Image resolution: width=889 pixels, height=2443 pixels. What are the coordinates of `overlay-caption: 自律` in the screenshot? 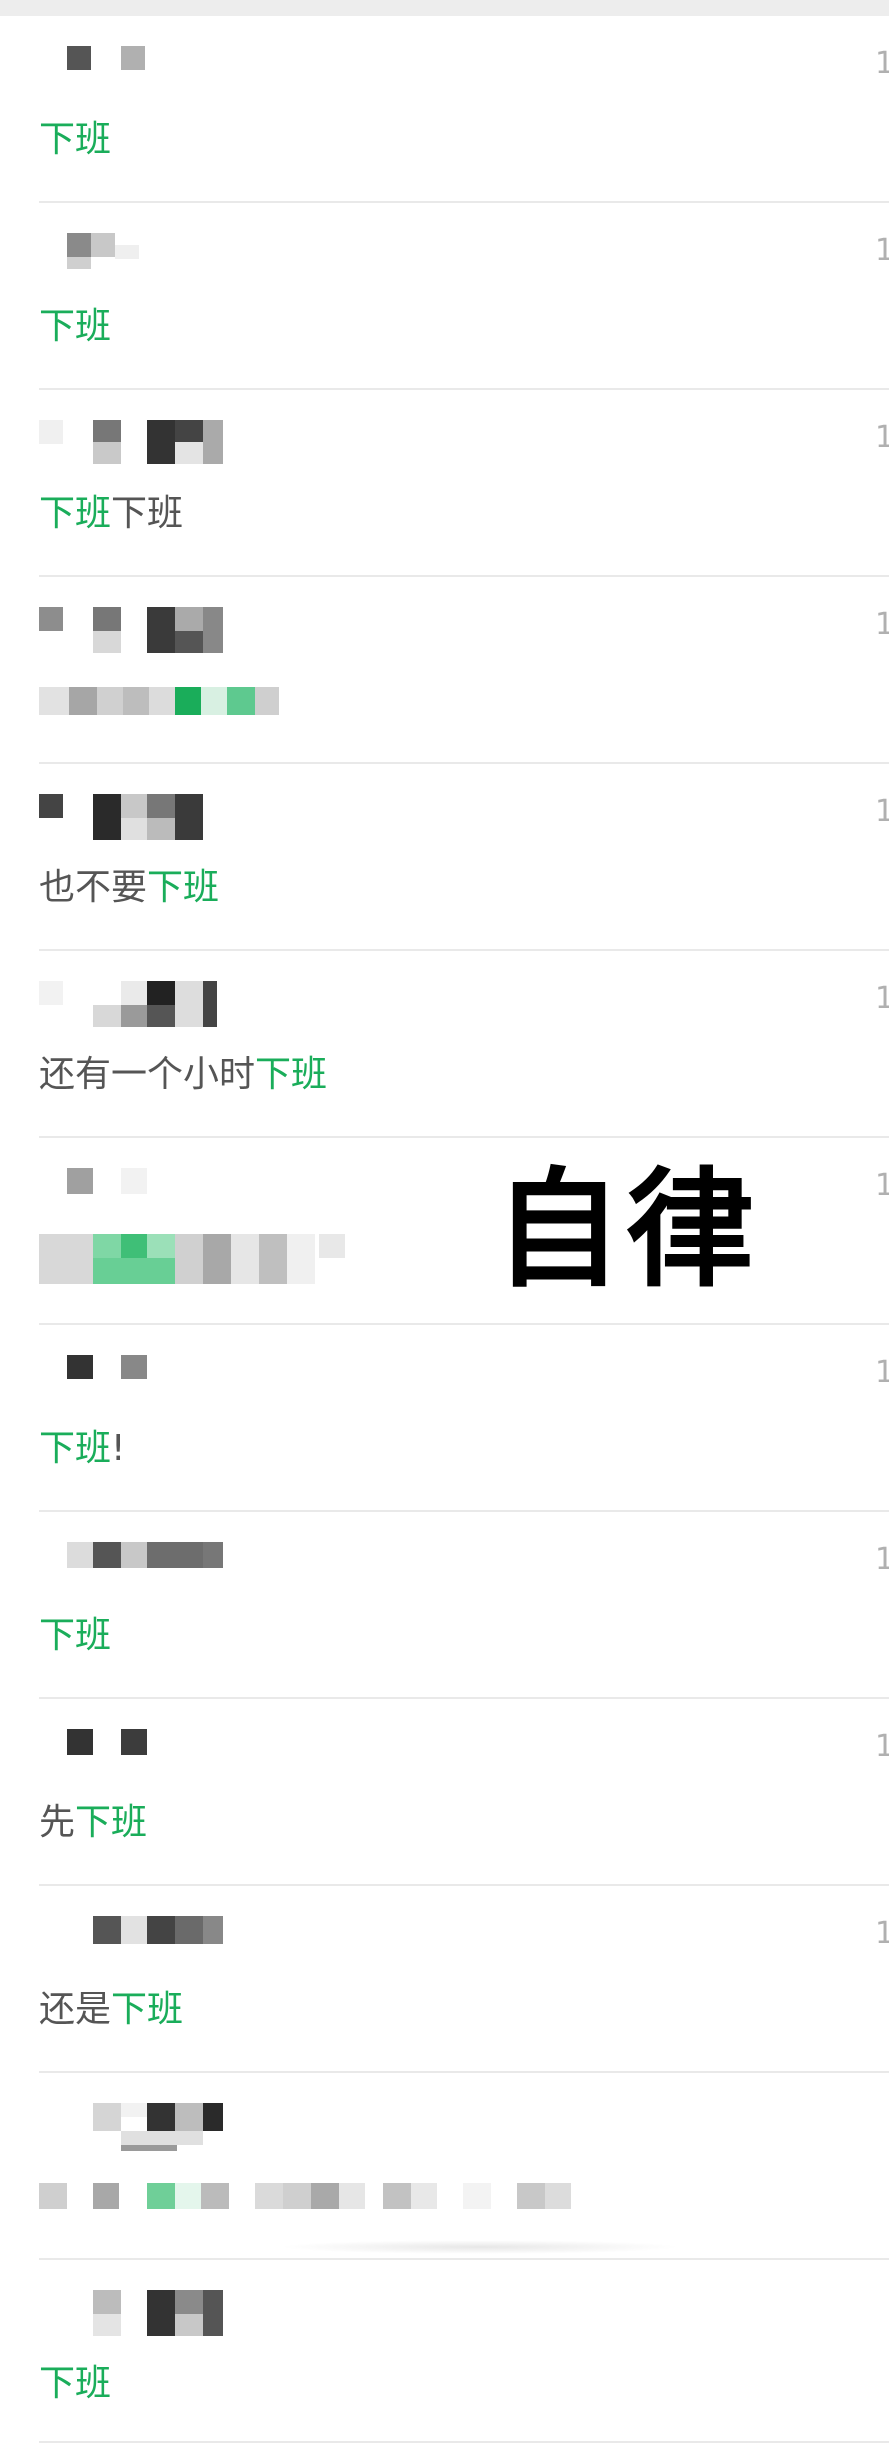 It's located at (626, 1230).